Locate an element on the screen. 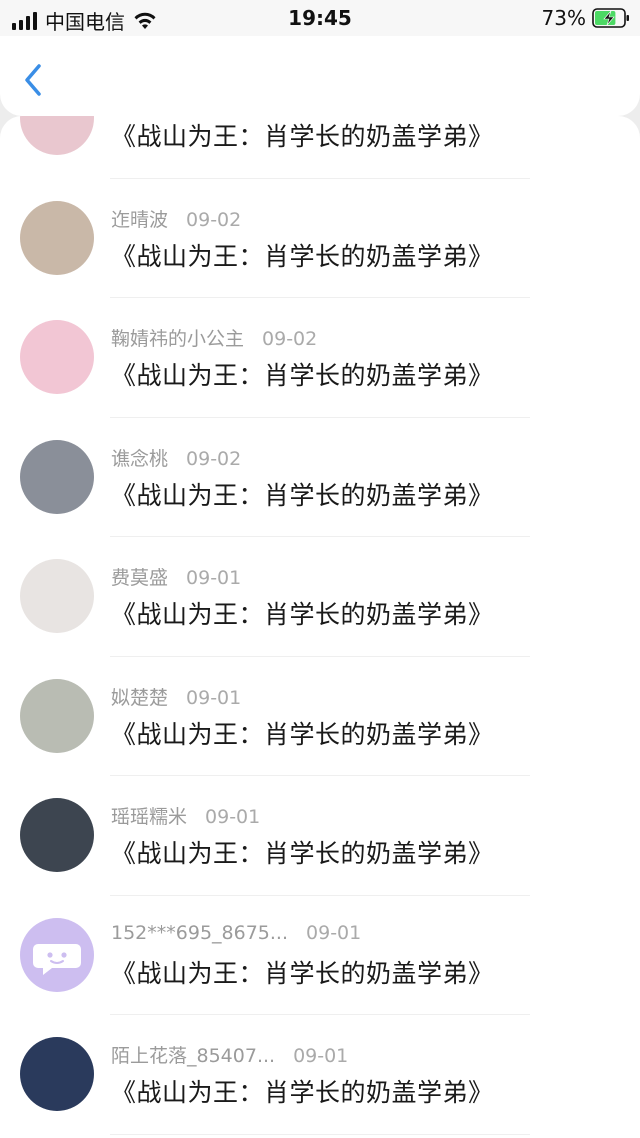  item-meta: 费莫盛 09-01 is located at coordinates (176, 576).